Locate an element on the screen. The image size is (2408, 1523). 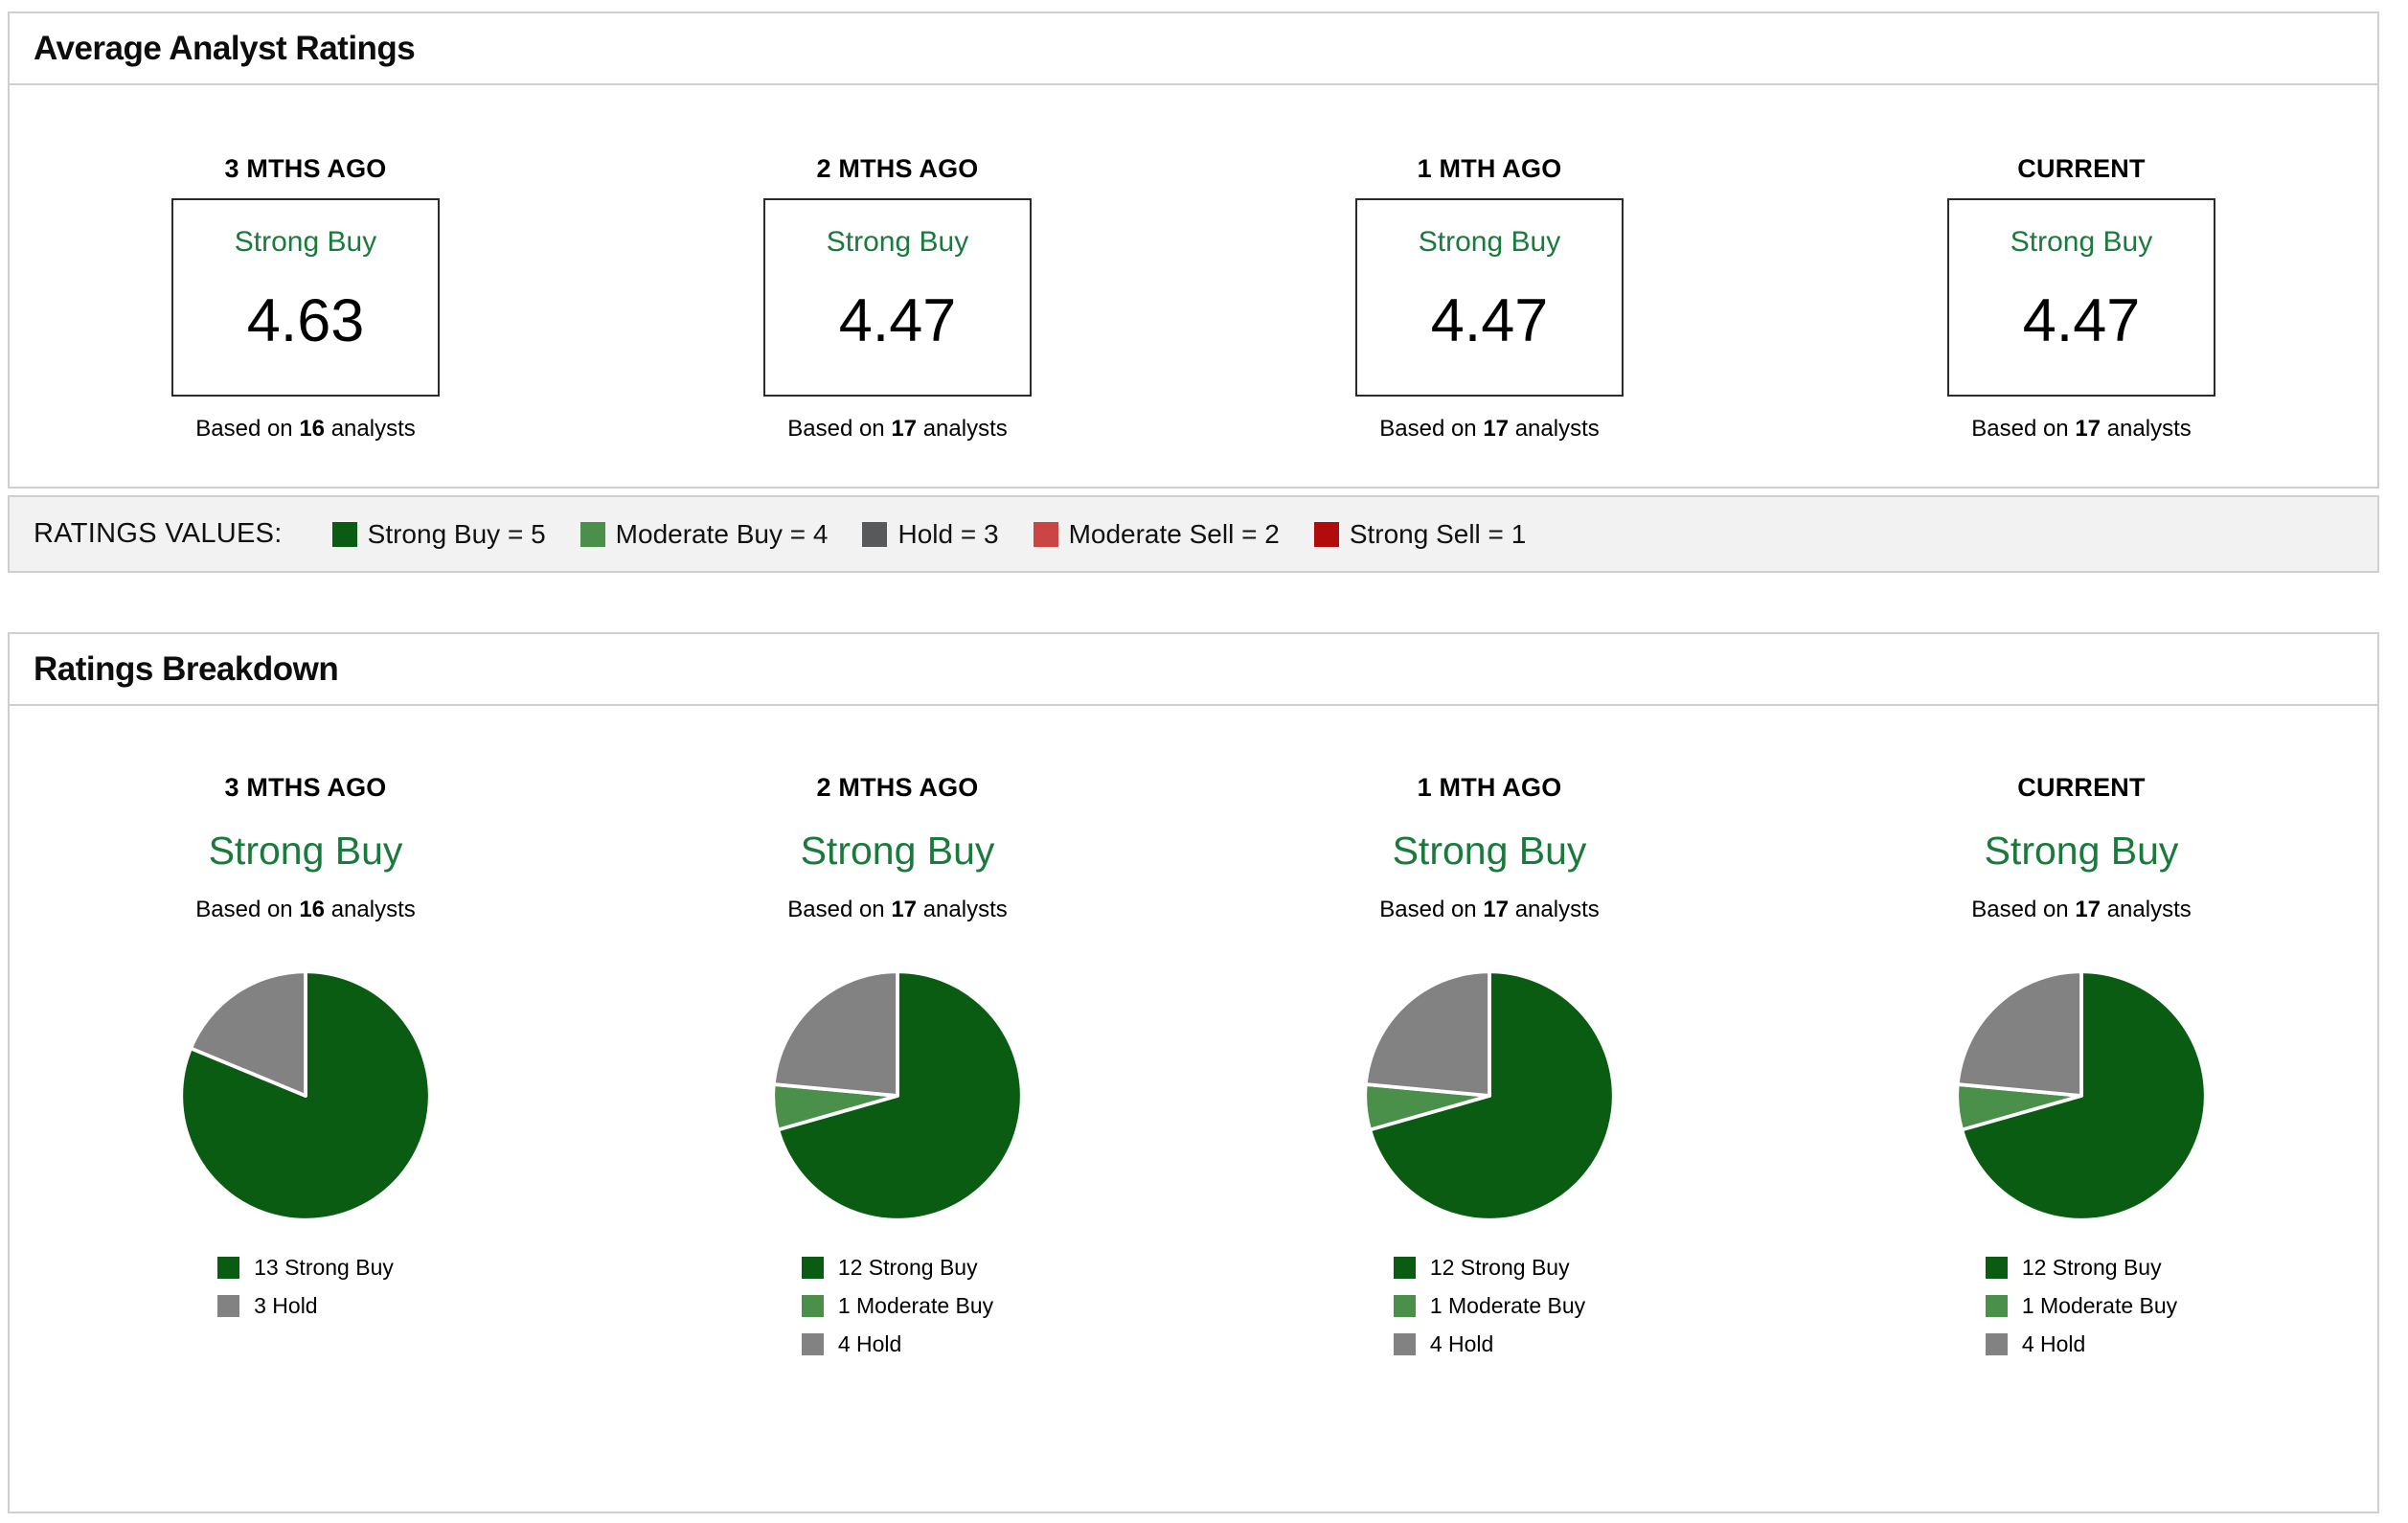
average-ratings-title: Average Analyst Ratings is located at coordinates (1193, 49).